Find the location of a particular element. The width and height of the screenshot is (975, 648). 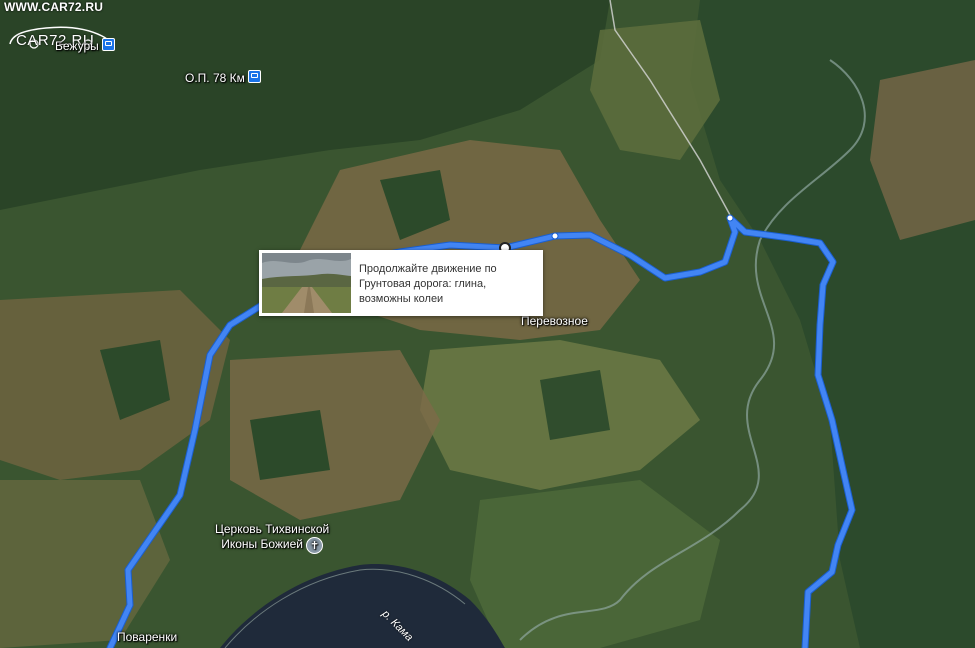

dirt-road-photo-icon is located at coordinates (306, 283).